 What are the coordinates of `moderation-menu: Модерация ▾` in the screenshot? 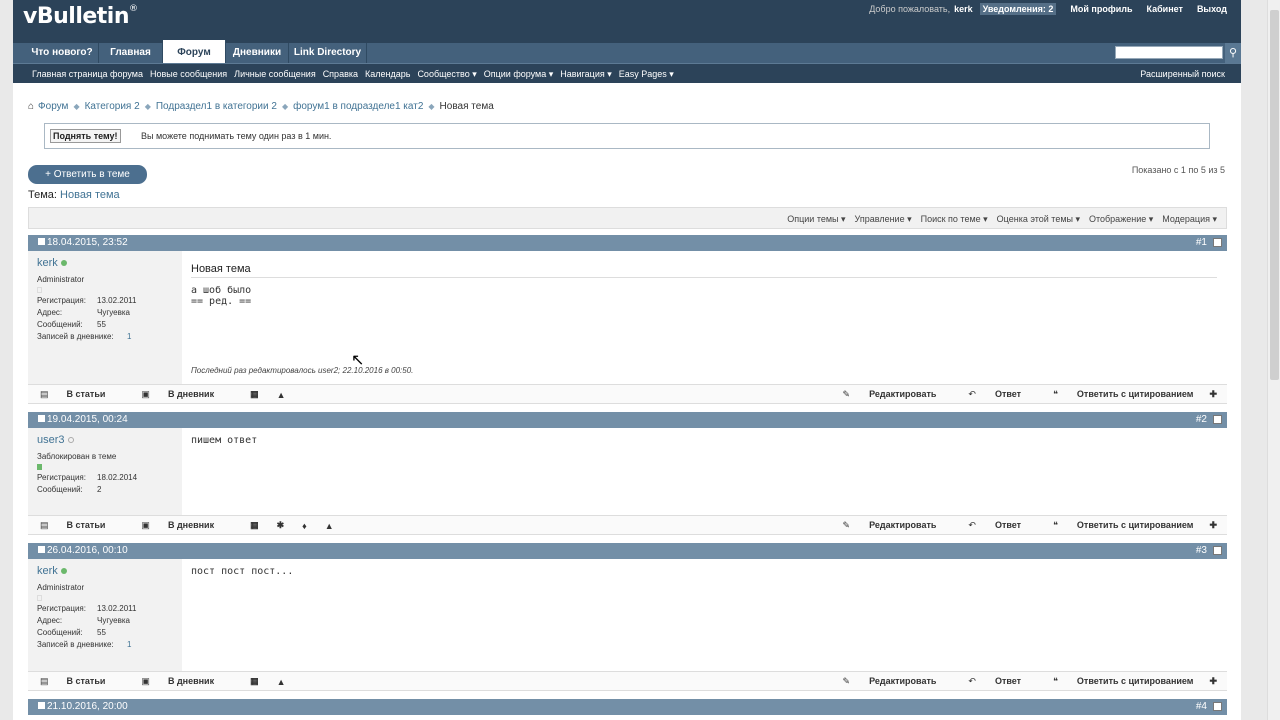 It's located at (1189, 219).